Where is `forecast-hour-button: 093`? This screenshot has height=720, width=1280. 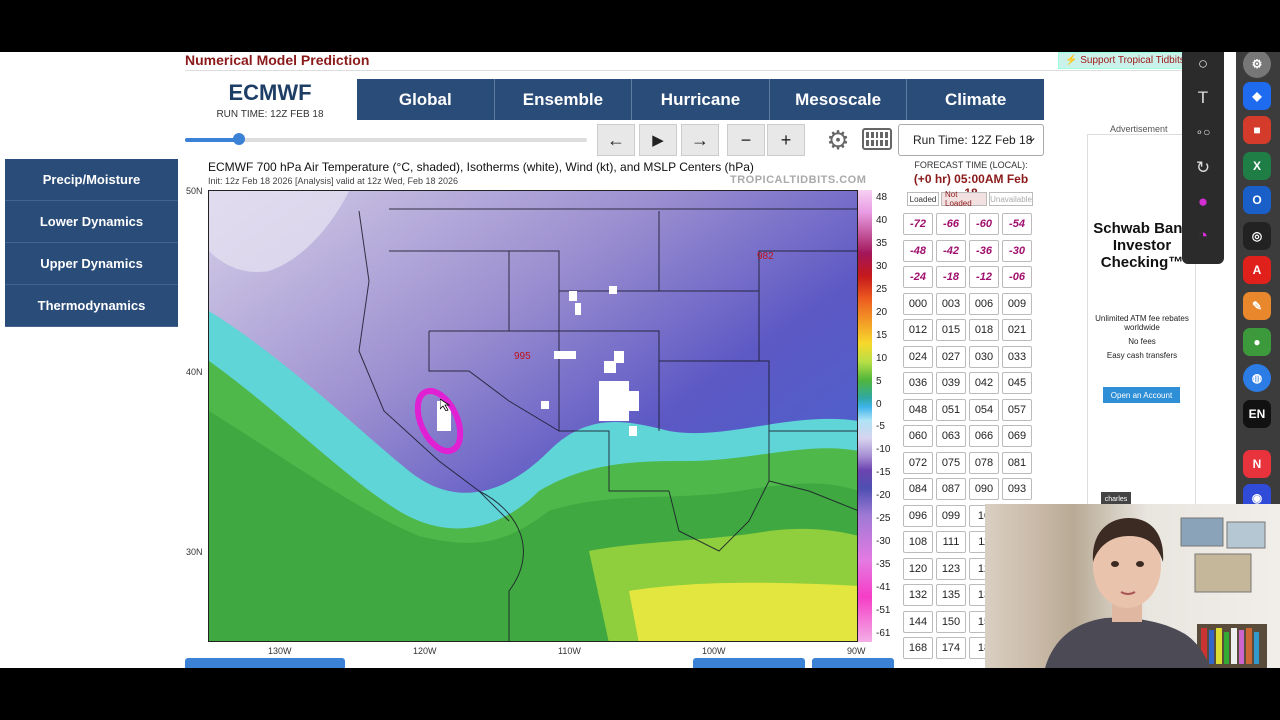
forecast-hour-button: 093 is located at coordinates (1017, 489).